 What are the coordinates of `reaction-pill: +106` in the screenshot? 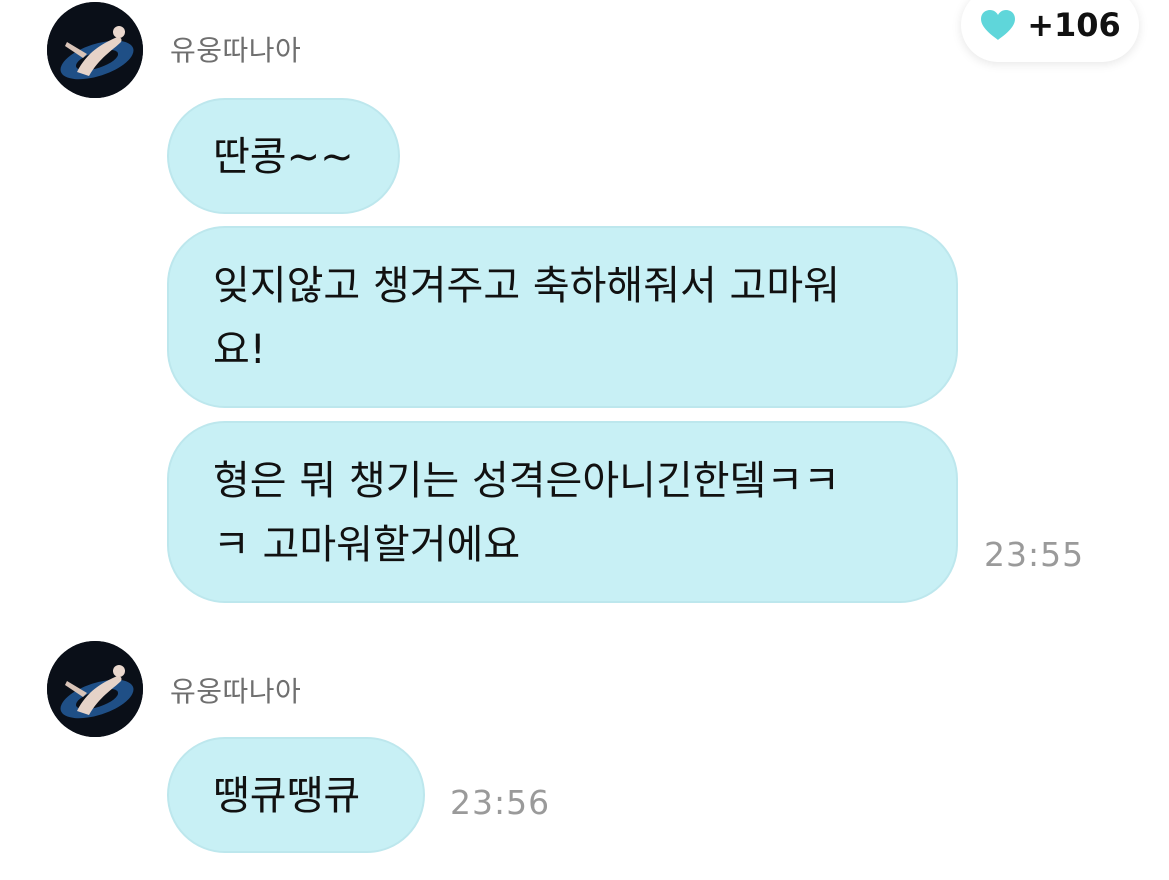 It's located at (1050, 31).